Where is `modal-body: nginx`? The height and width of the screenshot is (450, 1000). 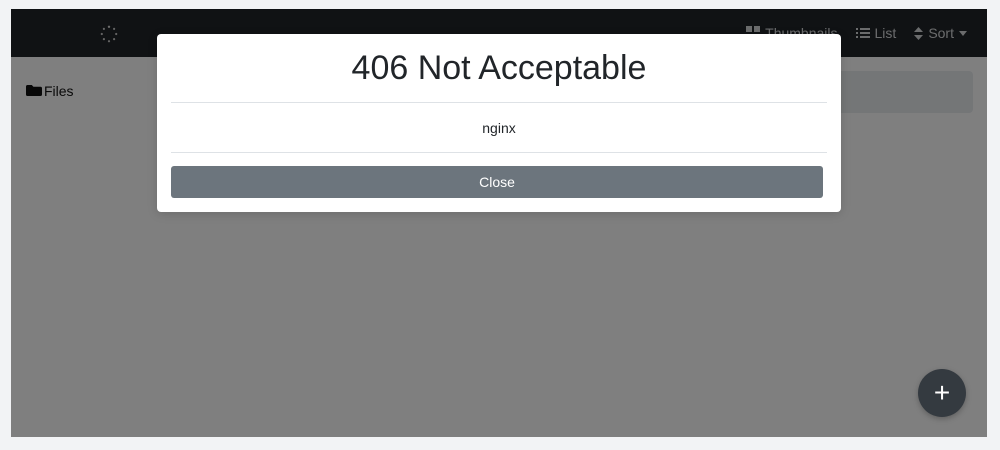
modal-body: nginx is located at coordinates (499, 128).